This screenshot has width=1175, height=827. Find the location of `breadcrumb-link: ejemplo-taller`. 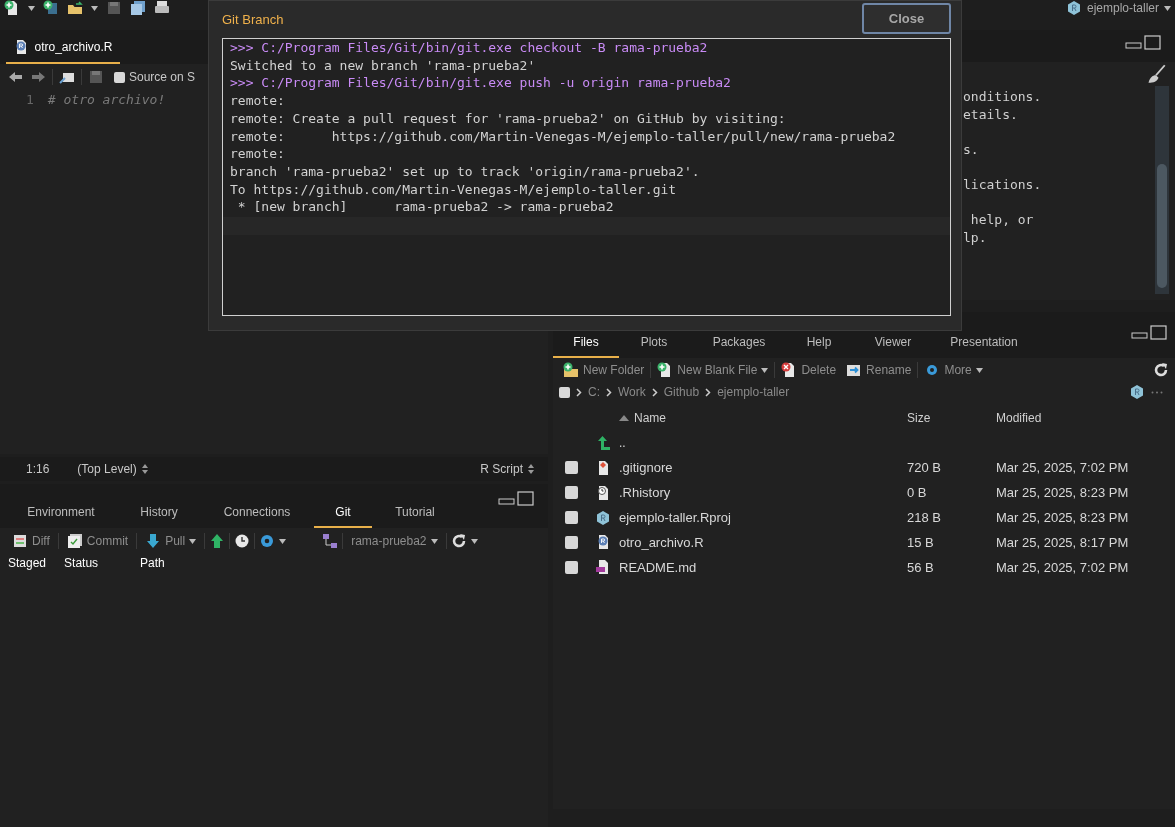

breadcrumb-link: ejemplo-taller is located at coordinates (753, 392).